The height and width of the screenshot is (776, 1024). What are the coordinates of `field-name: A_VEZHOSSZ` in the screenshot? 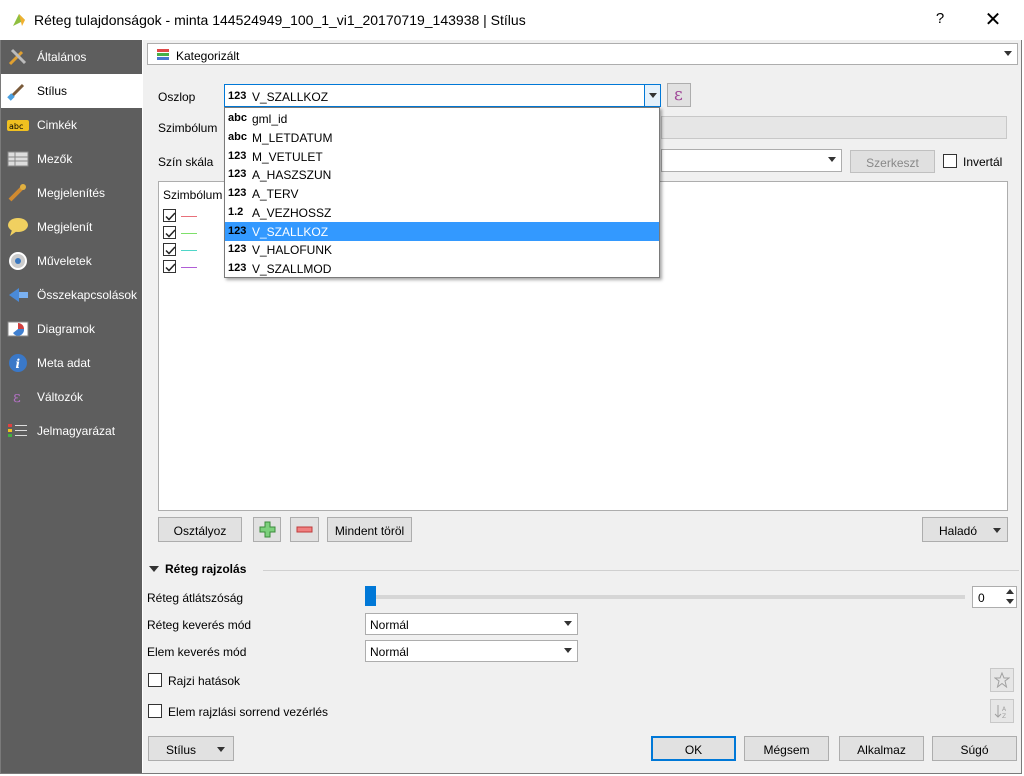 It's located at (292, 212).